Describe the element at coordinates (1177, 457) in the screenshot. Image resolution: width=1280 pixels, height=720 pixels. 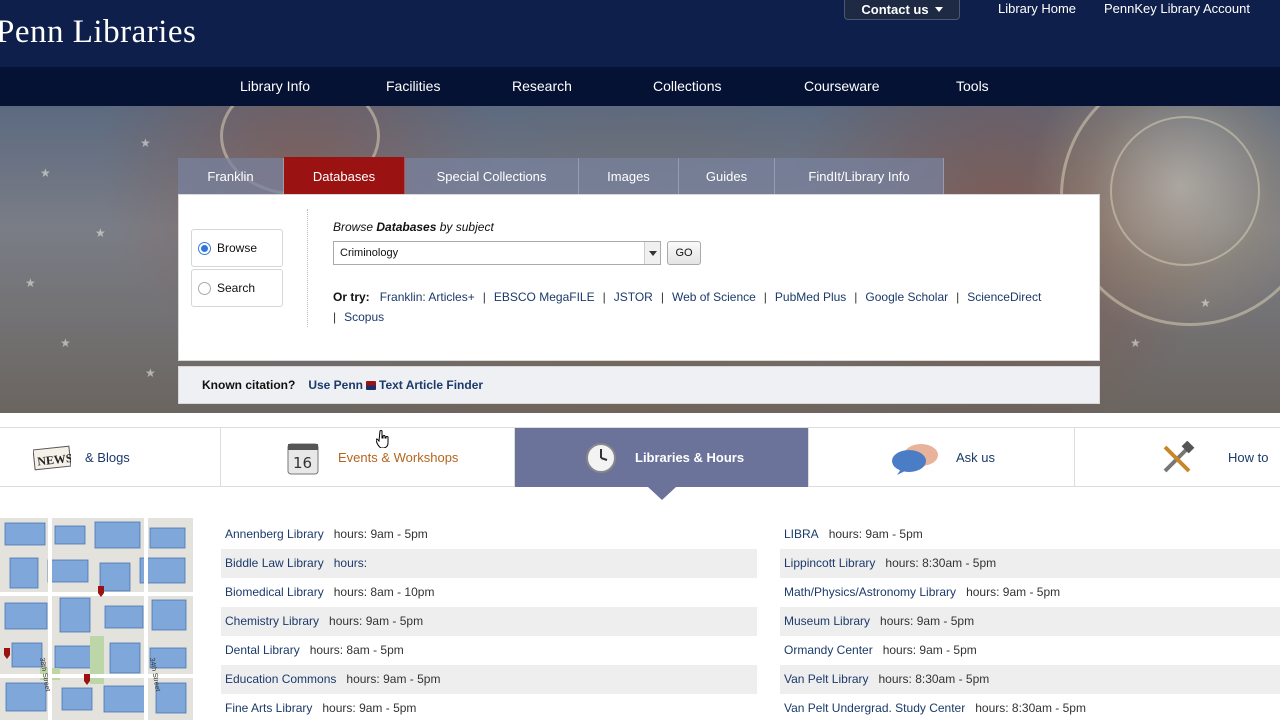
I see `tab-how-to: How to` at that location.